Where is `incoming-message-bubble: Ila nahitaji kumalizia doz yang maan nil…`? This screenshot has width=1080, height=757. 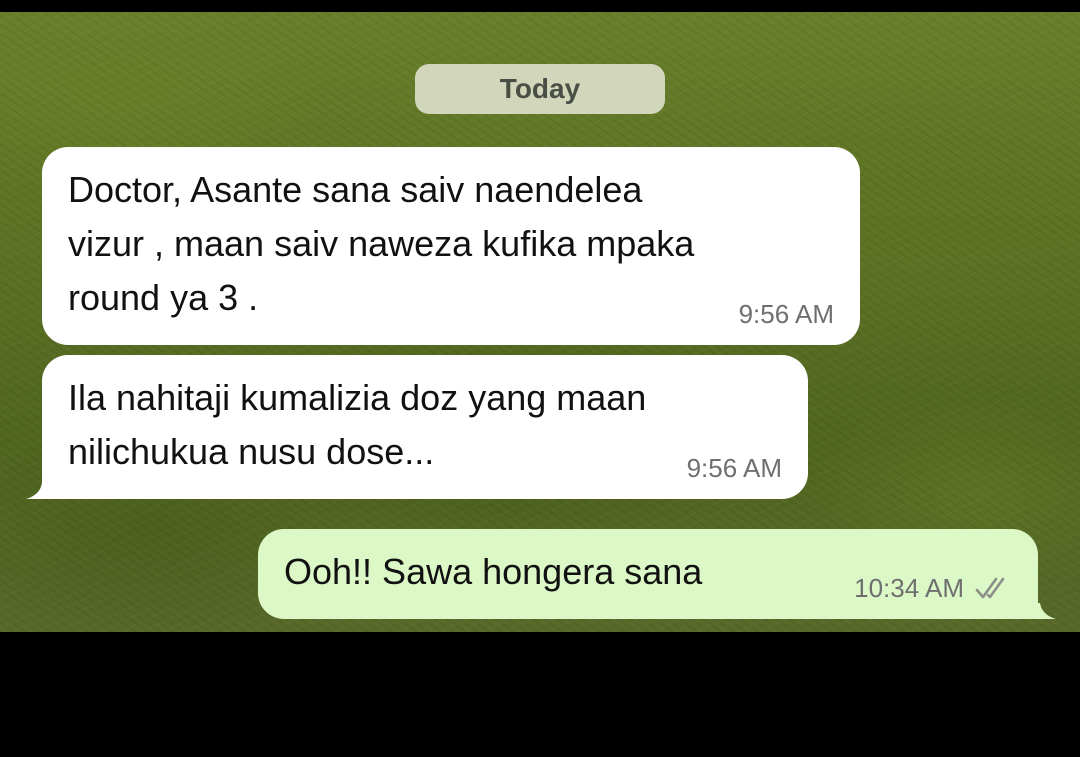 incoming-message-bubble: Ila nahitaji kumalizia doz yang maan nil… is located at coordinates (425, 427).